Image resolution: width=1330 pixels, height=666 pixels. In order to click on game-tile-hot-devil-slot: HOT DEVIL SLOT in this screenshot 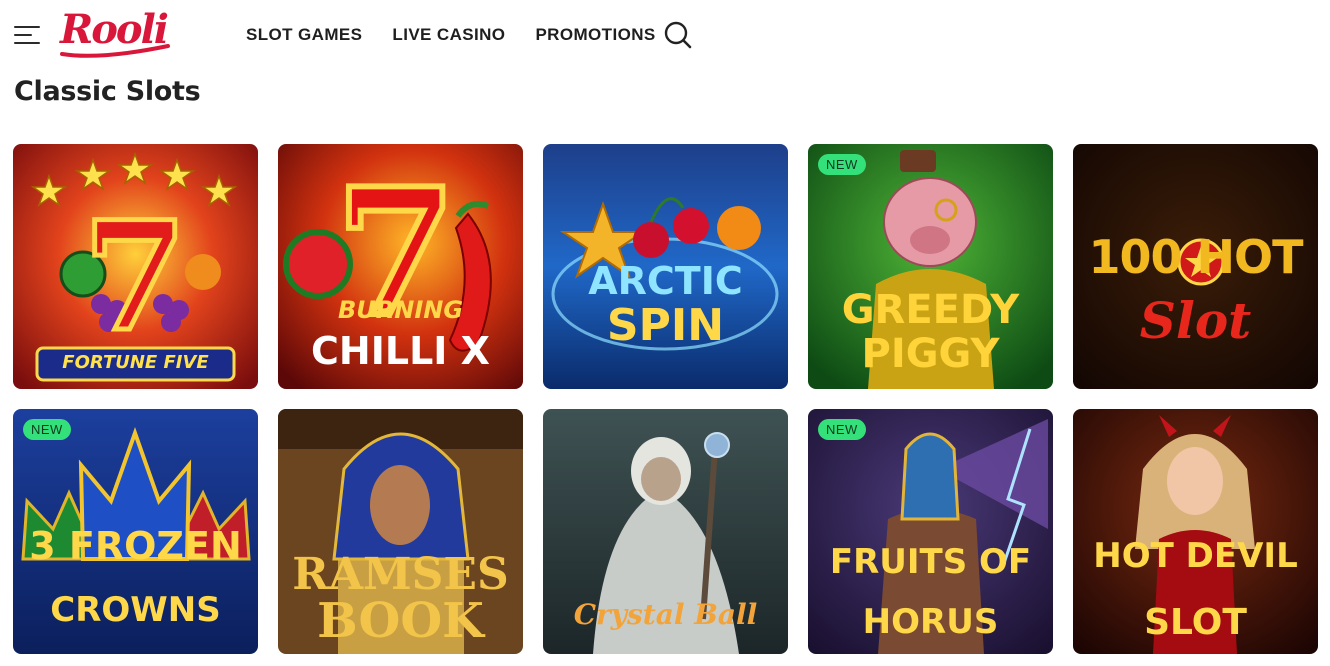, I will do `click(1195, 531)`.